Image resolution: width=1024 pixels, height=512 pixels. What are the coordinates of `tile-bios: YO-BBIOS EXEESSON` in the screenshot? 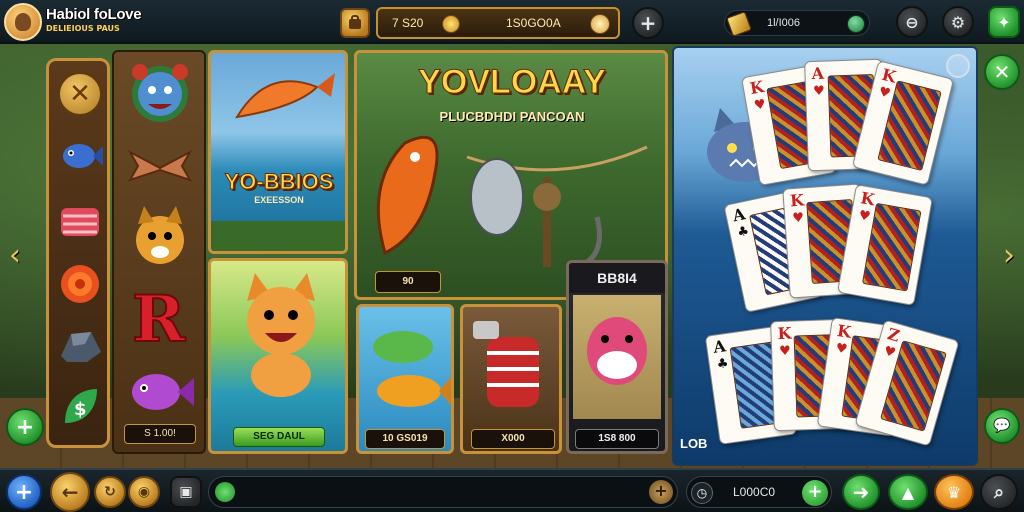 It's located at (278, 152).